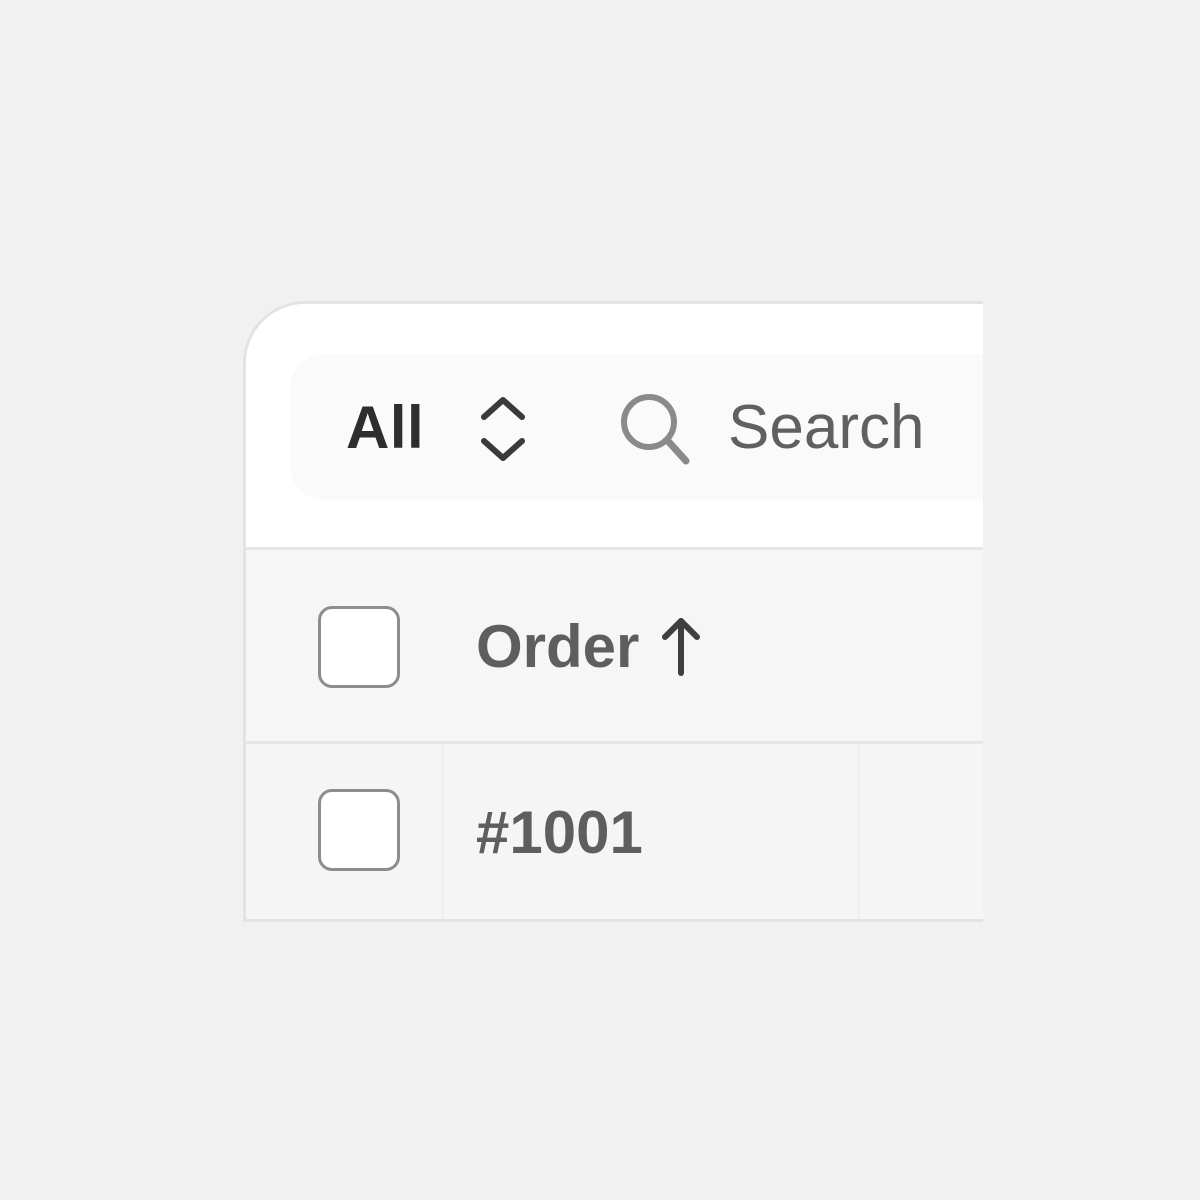 The height and width of the screenshot is (1200, 1200). Describe the element at coordinates (558, 646) in the screenshot. I see `order-column-label: Order` at that location.